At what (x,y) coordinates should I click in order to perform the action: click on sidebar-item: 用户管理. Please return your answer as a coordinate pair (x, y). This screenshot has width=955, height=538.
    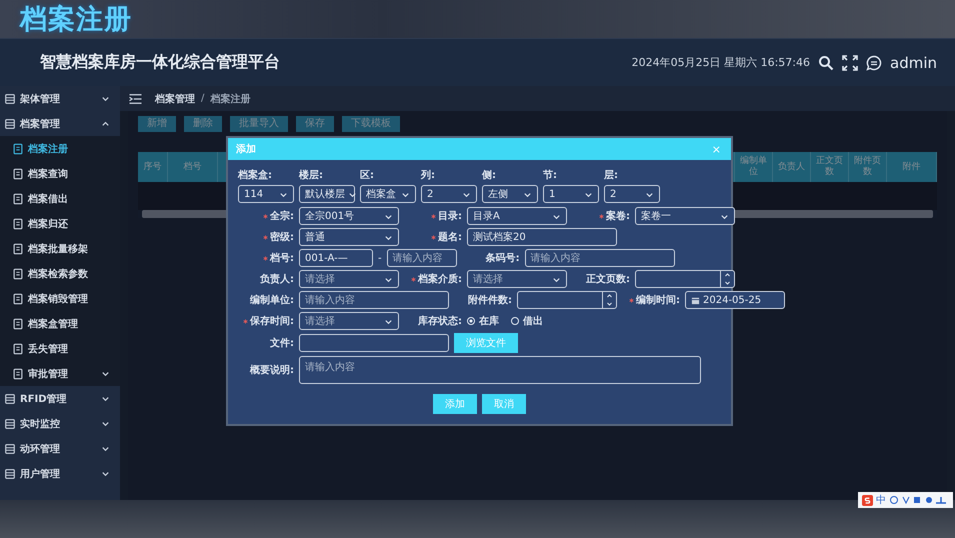
    Looking at the image, I should click on (60, 473).